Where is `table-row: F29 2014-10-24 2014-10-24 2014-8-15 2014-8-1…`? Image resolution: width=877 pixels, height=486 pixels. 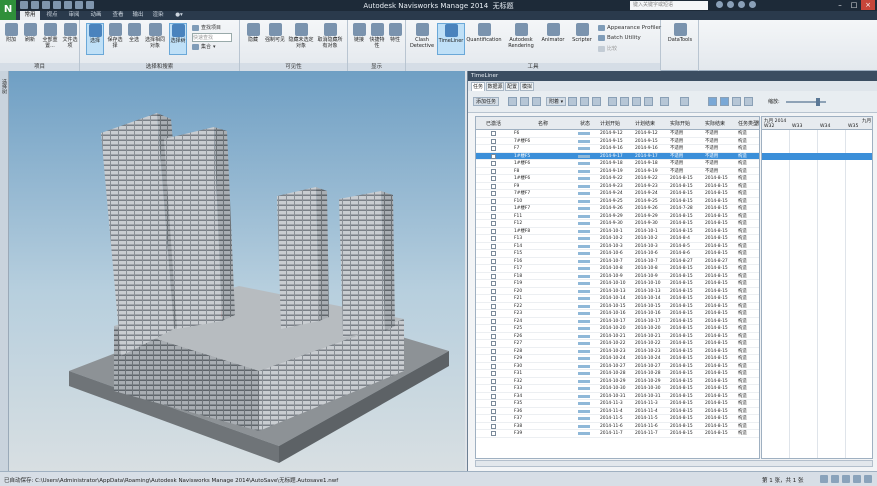
table-row: F29 2014-10-24 2014-10-24 2014-8-15 2014-8-1… is located at coordinates (617, 359).